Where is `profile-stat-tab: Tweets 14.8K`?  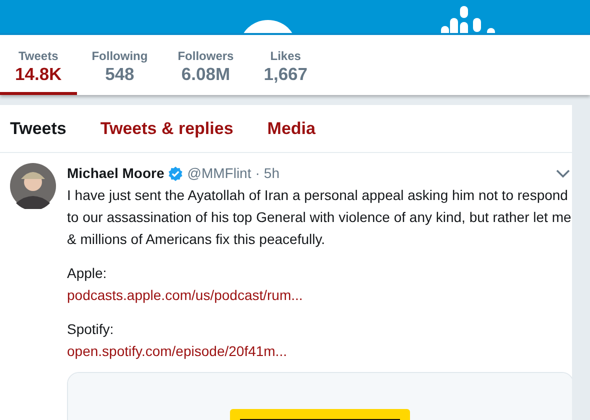
profile-stat-tab: Tweets 14.8K is located at coordinates (38, 65).